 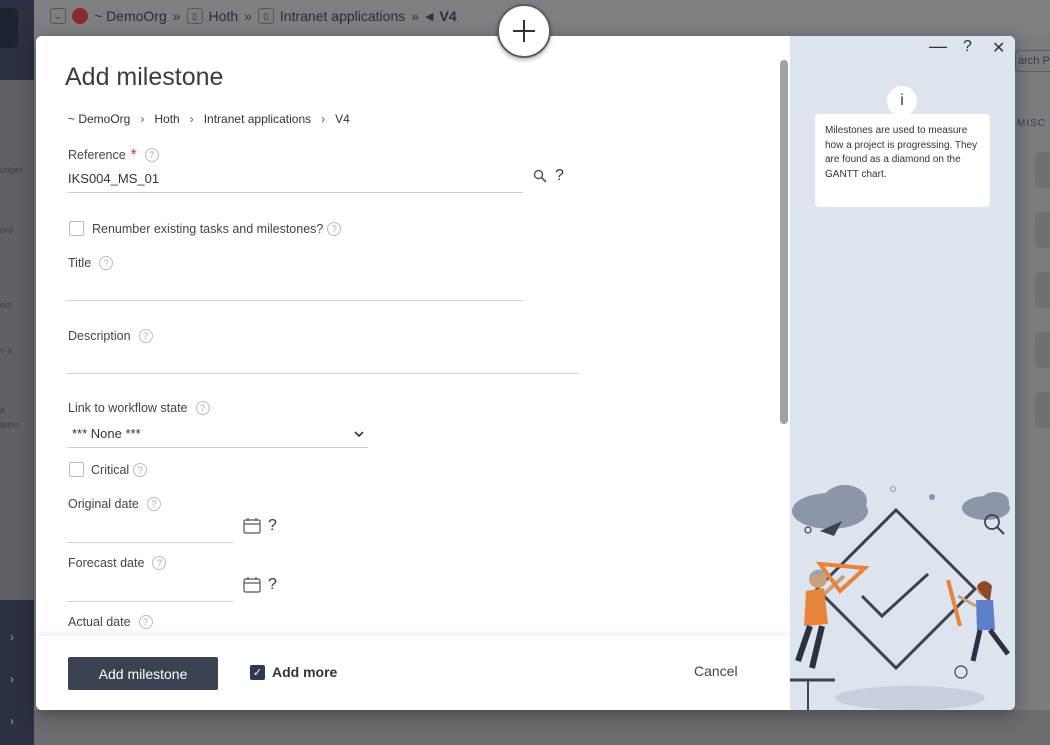 I want to click on org-logo-icon, so click(x=80, y=16).